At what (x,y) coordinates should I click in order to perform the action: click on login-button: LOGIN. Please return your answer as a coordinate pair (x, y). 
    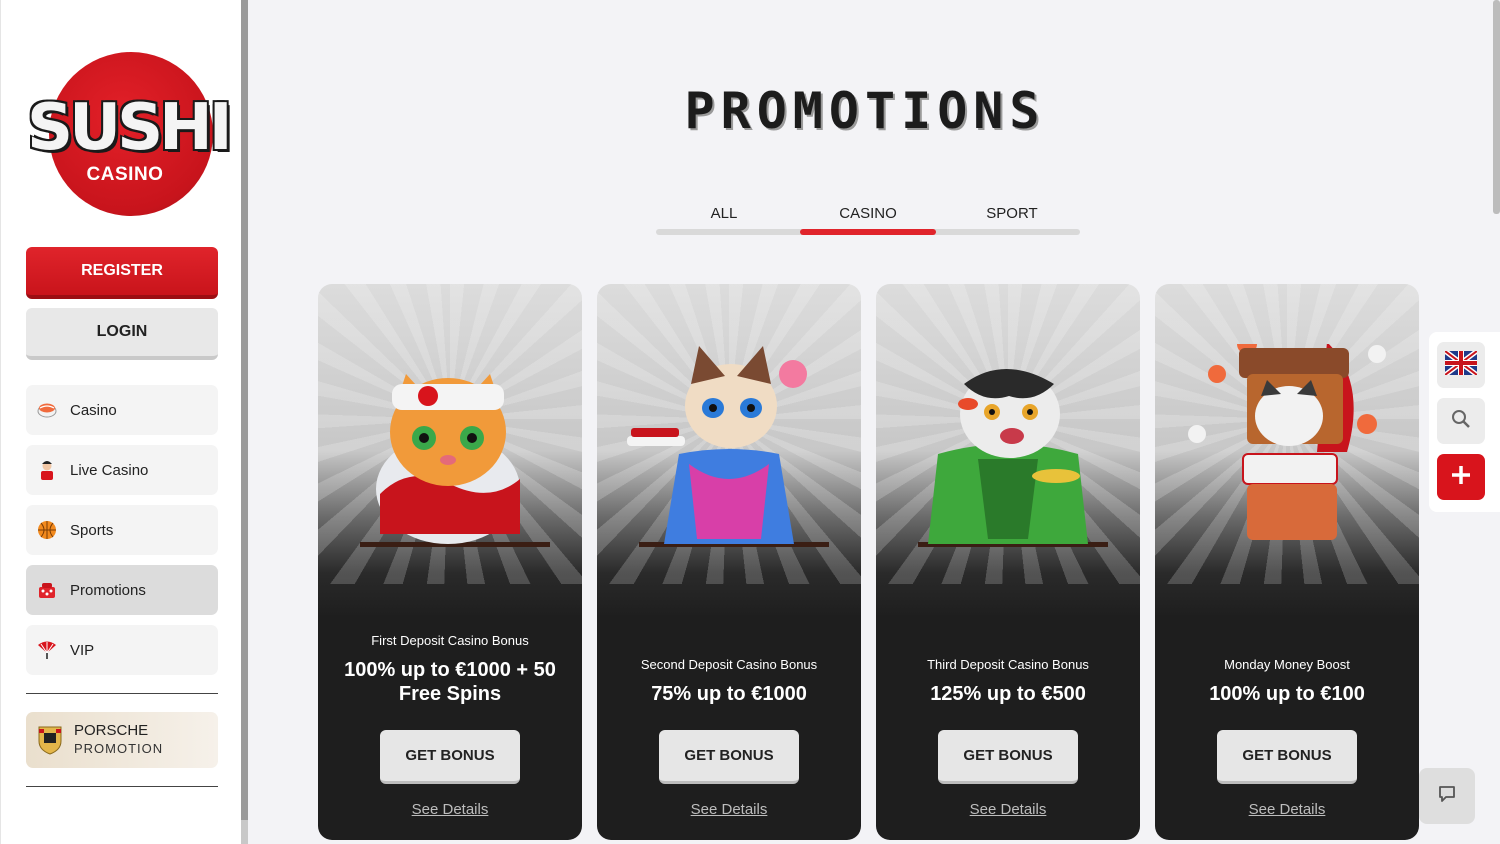
    Looking at the image, I should click on (122, 334).